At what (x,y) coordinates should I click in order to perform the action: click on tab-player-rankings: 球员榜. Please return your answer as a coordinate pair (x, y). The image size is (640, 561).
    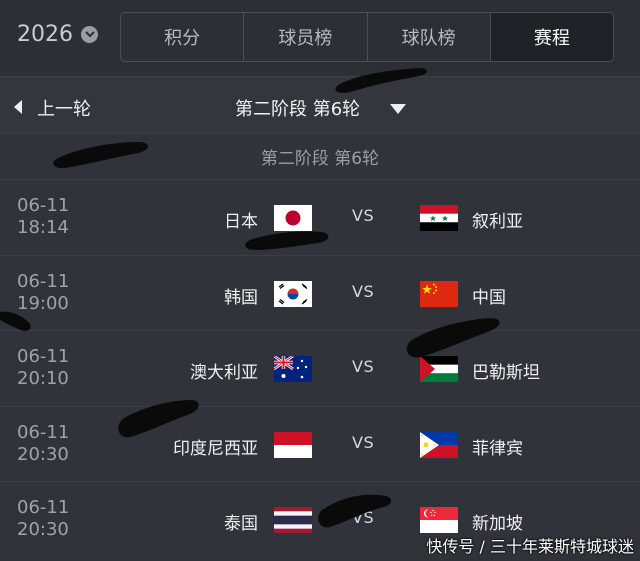
    Looking at the image, I should click on (306, 37).